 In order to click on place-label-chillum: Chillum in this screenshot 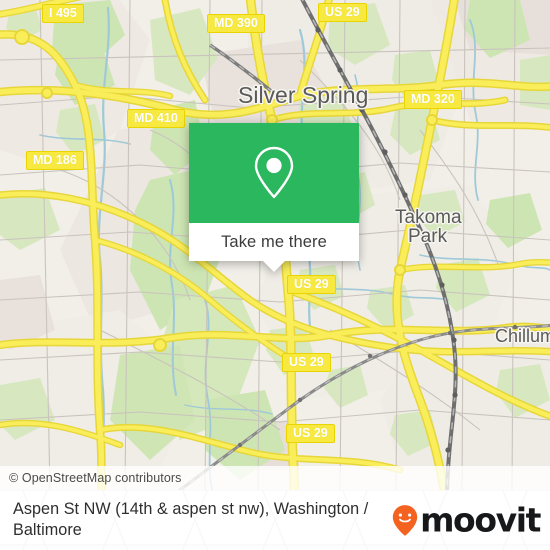, I will do `click(522, 336)`.